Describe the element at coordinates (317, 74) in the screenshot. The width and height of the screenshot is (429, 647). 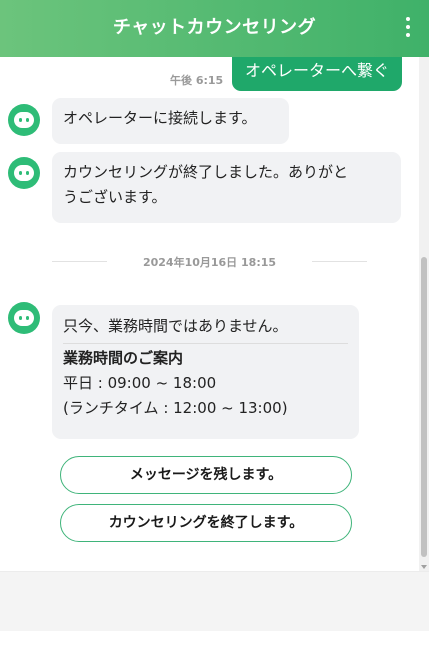
I see `connect-operator-button: オペレーターへ繋ぐ` at that location.